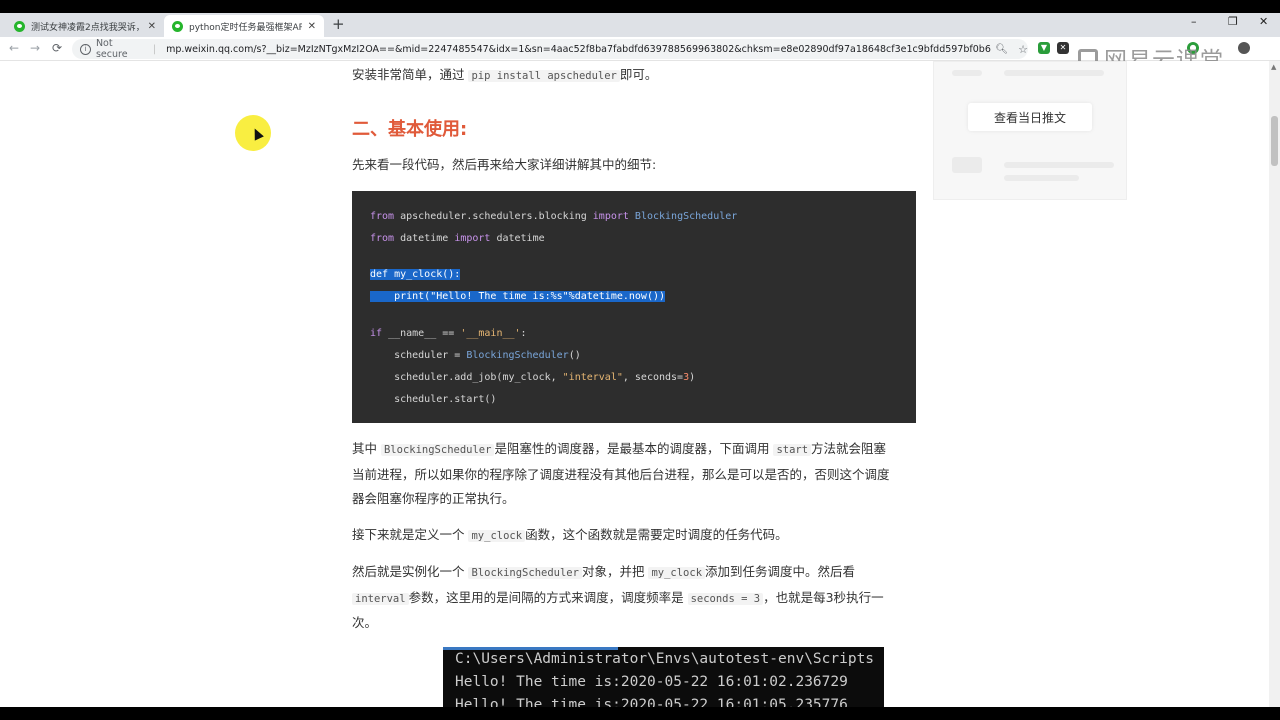 The image size is (1280, 720). Describe the element at coordinates (1274, 141) in the screenshot. I see `scrollbar-thumb` at that location.